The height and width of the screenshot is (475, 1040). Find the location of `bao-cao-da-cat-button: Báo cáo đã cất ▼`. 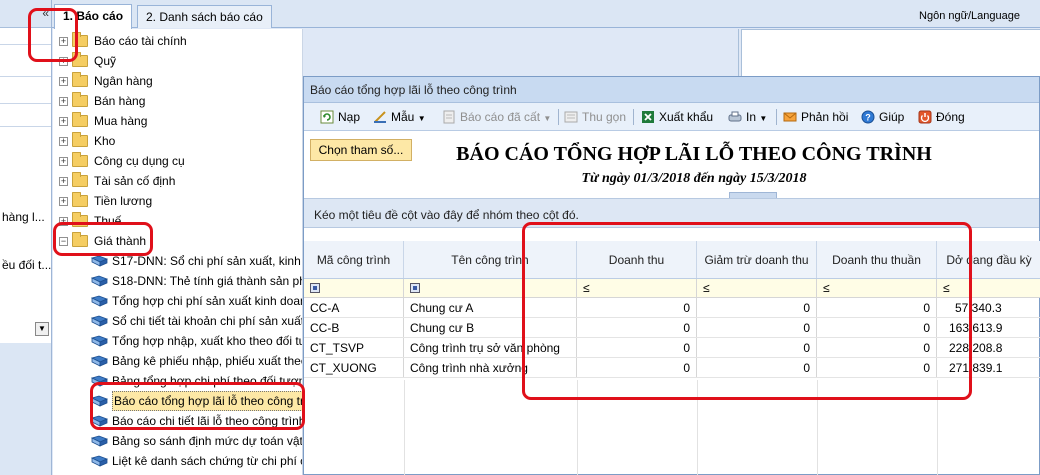

bao-cao-da-cat-button: Báo cáo đã cất ▼ is located at coordinates (496, 117).